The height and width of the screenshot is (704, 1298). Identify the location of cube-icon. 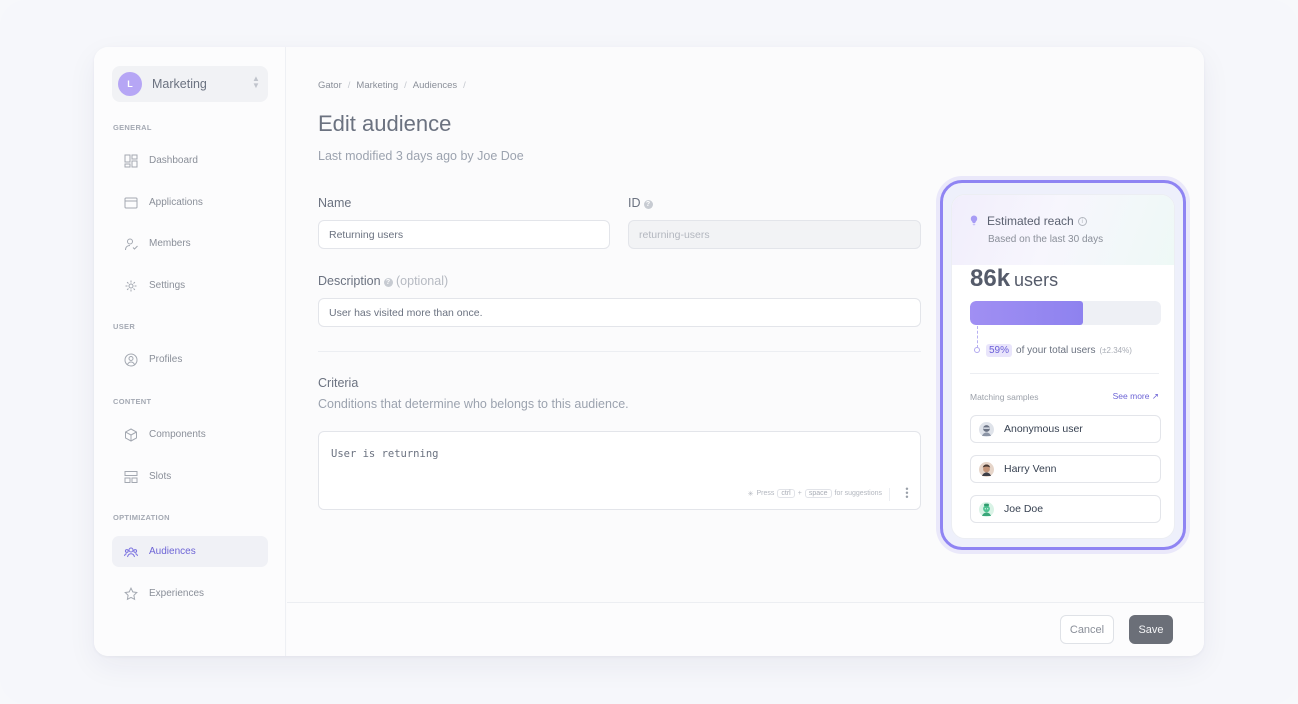
(131, 434).